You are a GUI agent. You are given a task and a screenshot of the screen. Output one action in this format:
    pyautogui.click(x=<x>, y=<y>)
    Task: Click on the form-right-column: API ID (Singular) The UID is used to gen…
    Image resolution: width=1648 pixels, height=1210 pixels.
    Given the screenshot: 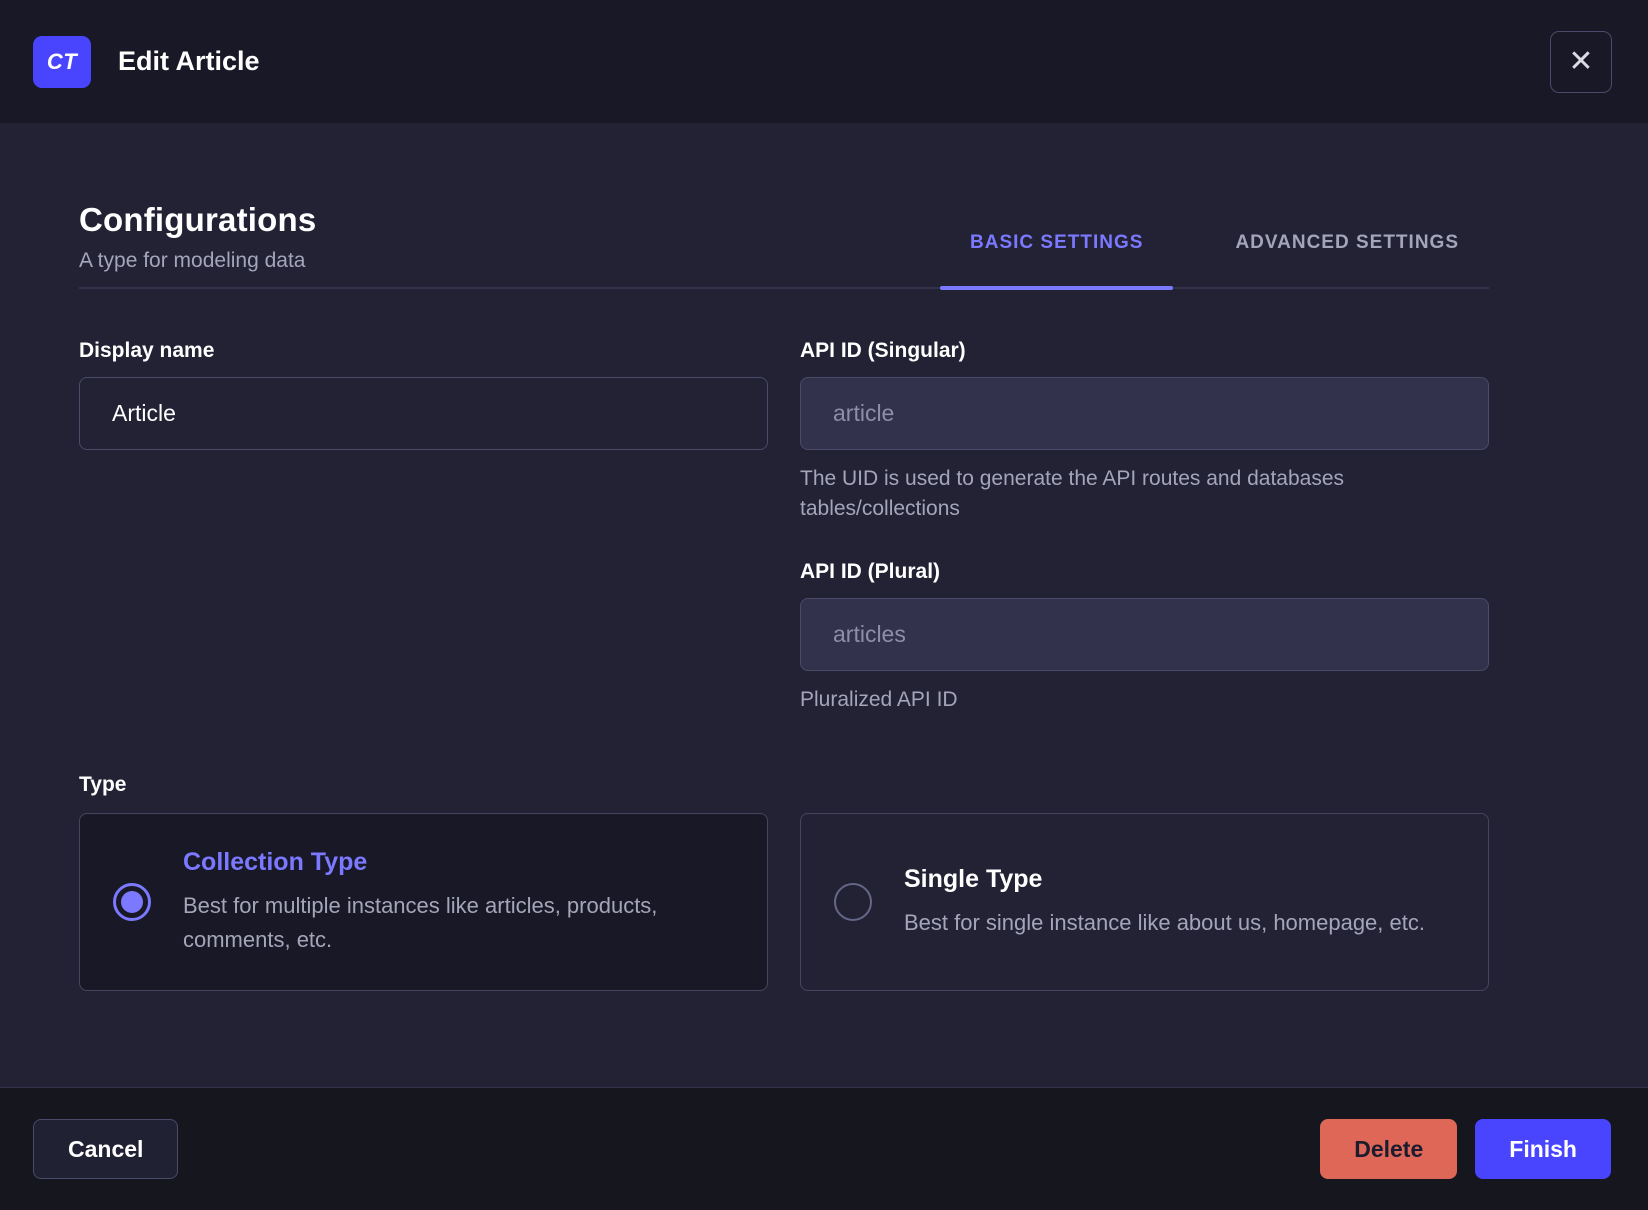 What is the action you would take?
    pyautogui.click(x=1144, y=545)
    